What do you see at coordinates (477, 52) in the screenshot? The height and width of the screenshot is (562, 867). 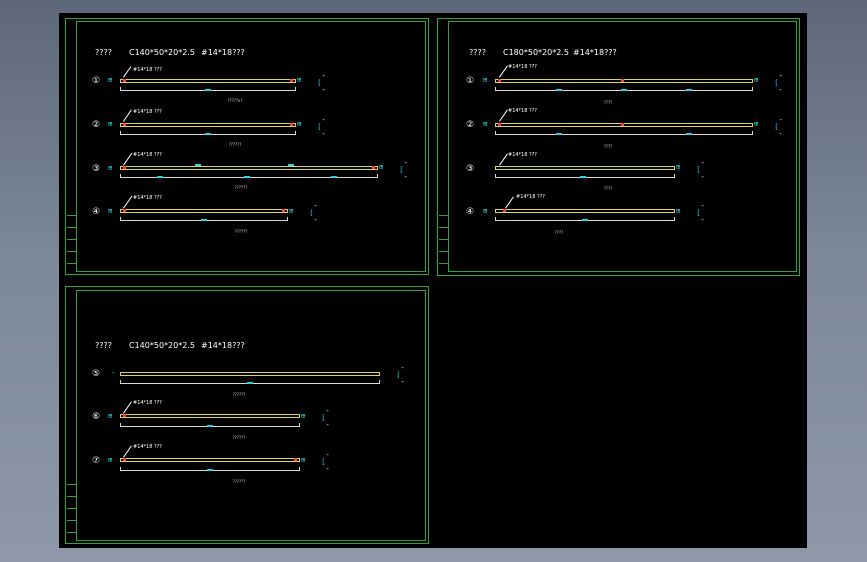 I see `sheet-2-title-label: ????` at bounding box center [477, 52].